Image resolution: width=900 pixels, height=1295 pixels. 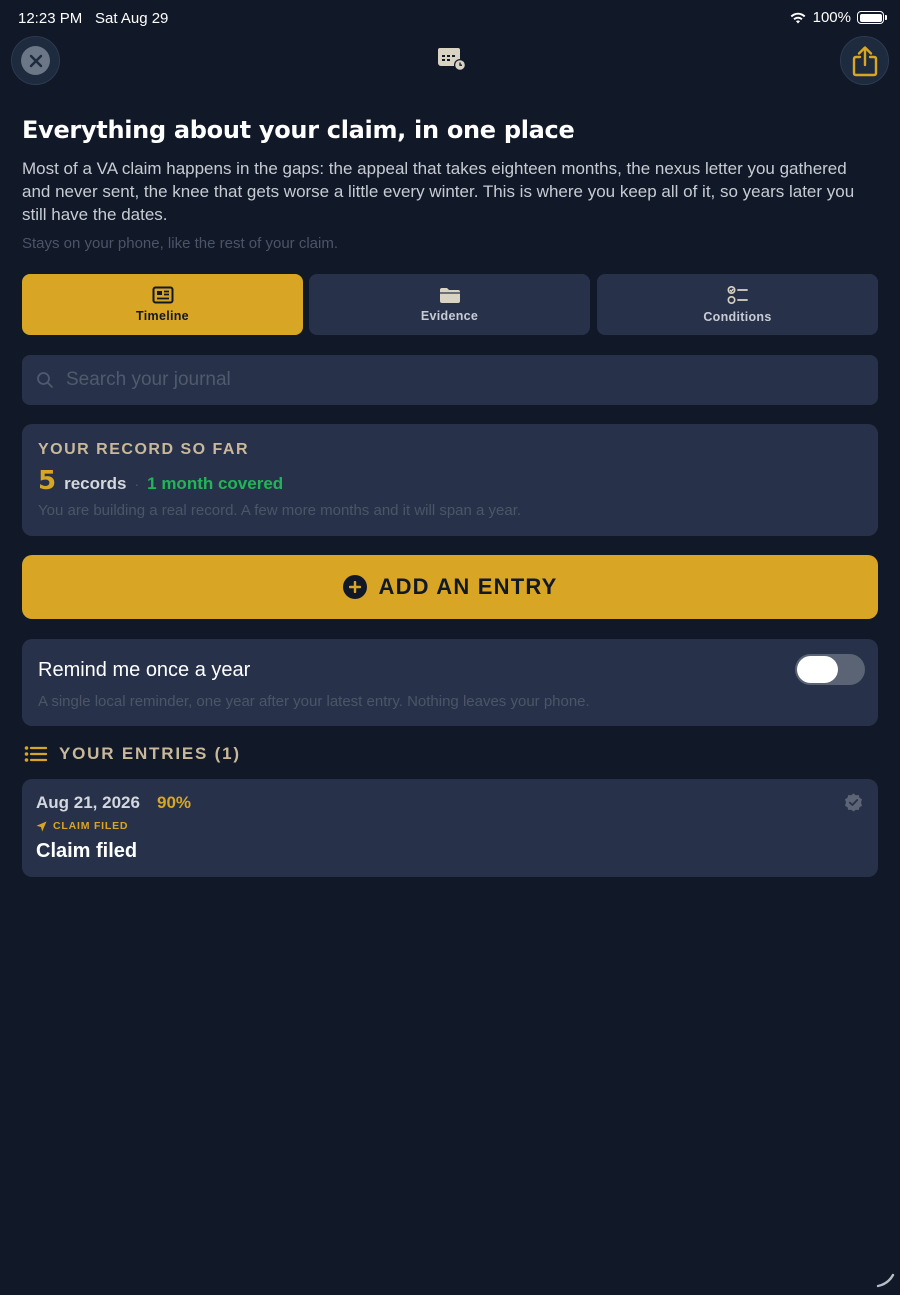 I want to click on share-icon, so click(x=864, y=60).